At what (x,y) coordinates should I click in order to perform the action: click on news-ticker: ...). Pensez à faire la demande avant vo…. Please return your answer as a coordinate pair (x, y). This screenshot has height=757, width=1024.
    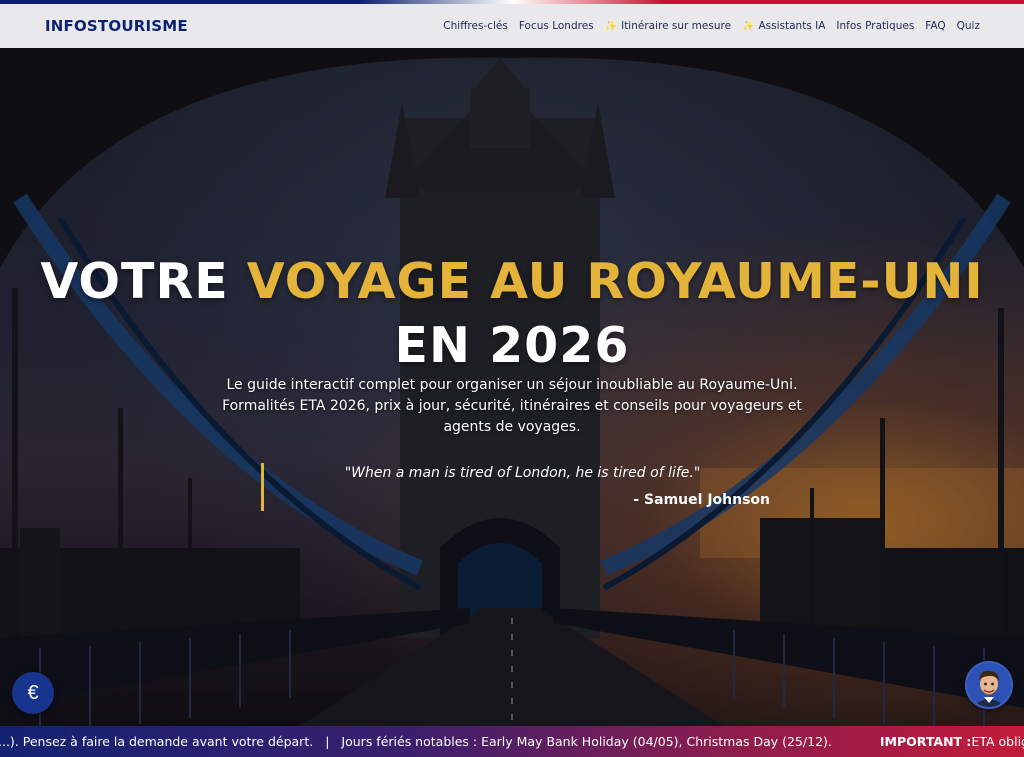
    Looking at the image, I should click on (512, 741).